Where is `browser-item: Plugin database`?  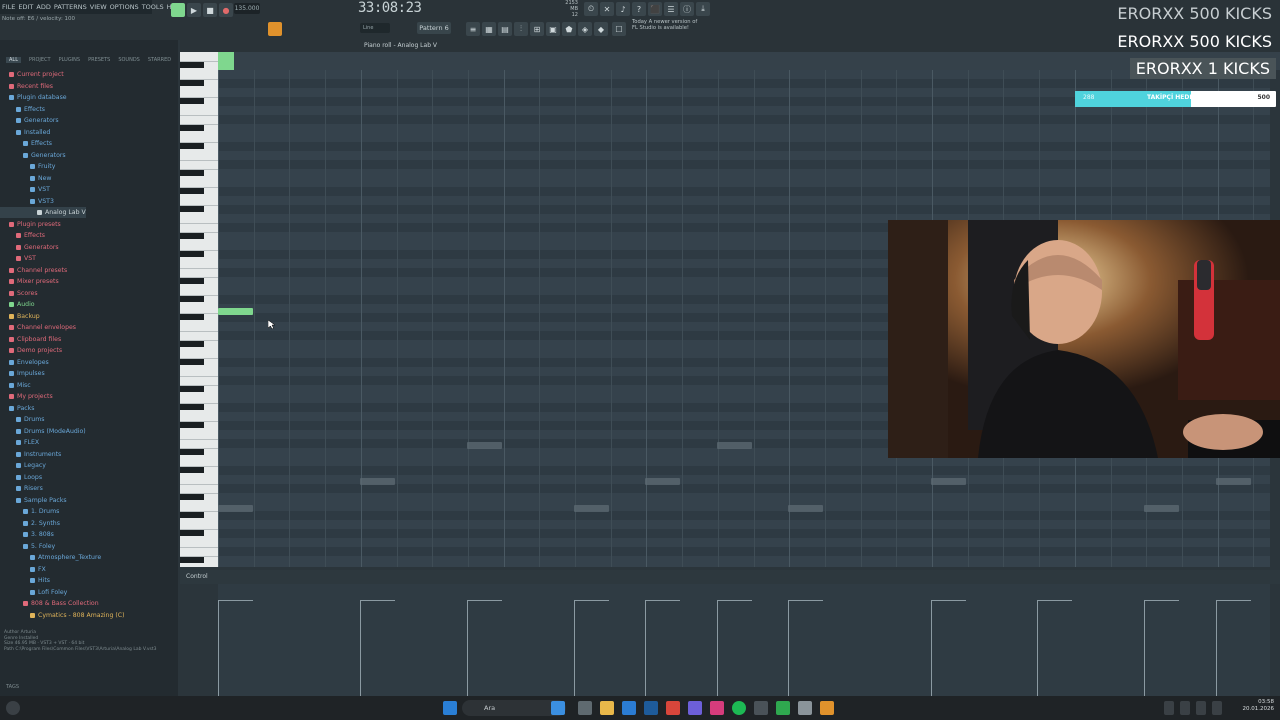 browser-item: Plugin database is located at coordinates (33, 97).